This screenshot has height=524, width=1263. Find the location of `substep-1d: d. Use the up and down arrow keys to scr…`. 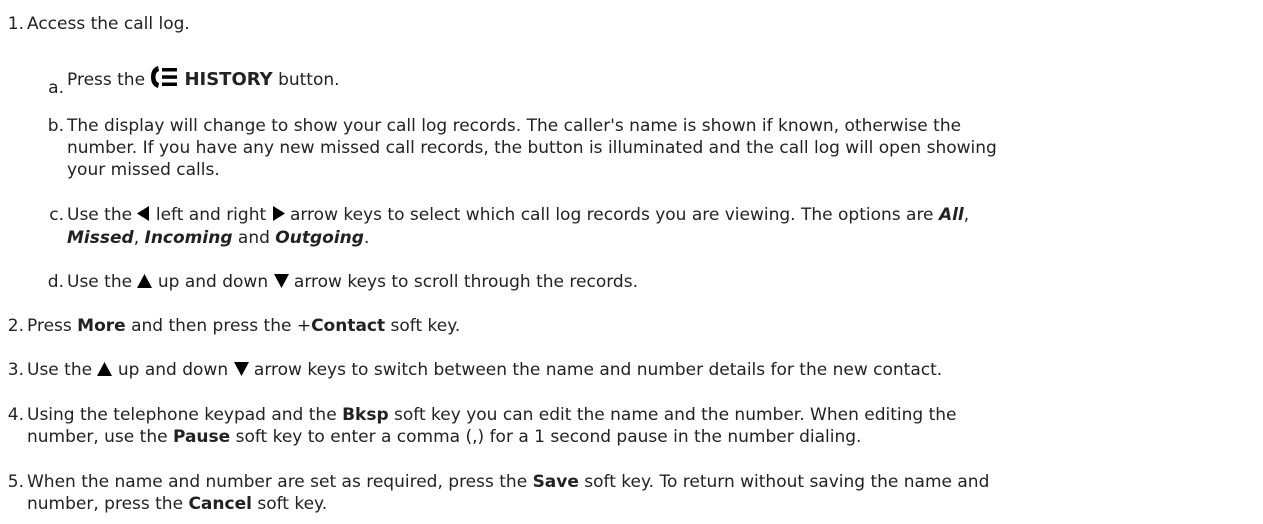

substep-1d: d. Use the up and down arrow keys to scr… is located at coordinates (625, 282).